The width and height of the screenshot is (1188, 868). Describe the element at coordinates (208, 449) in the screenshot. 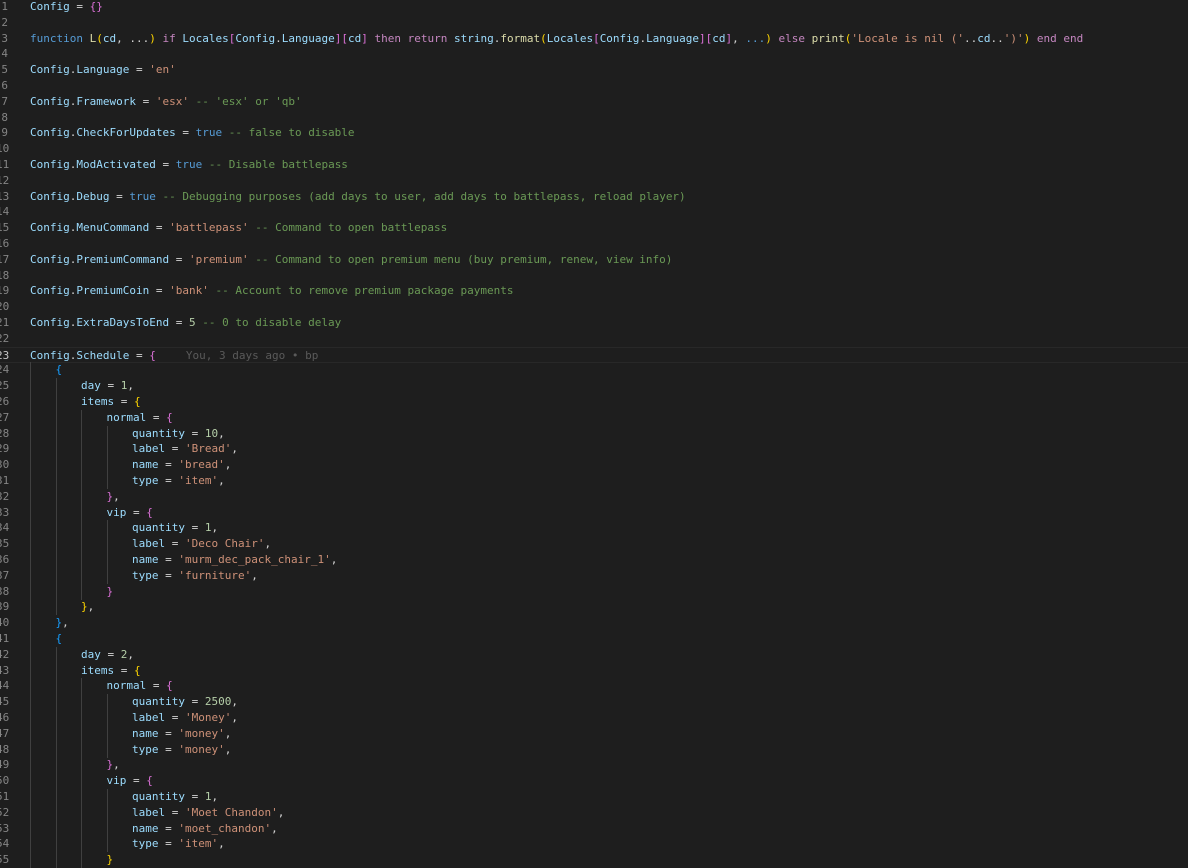

I see `code-token: 'Bread'` at that location.